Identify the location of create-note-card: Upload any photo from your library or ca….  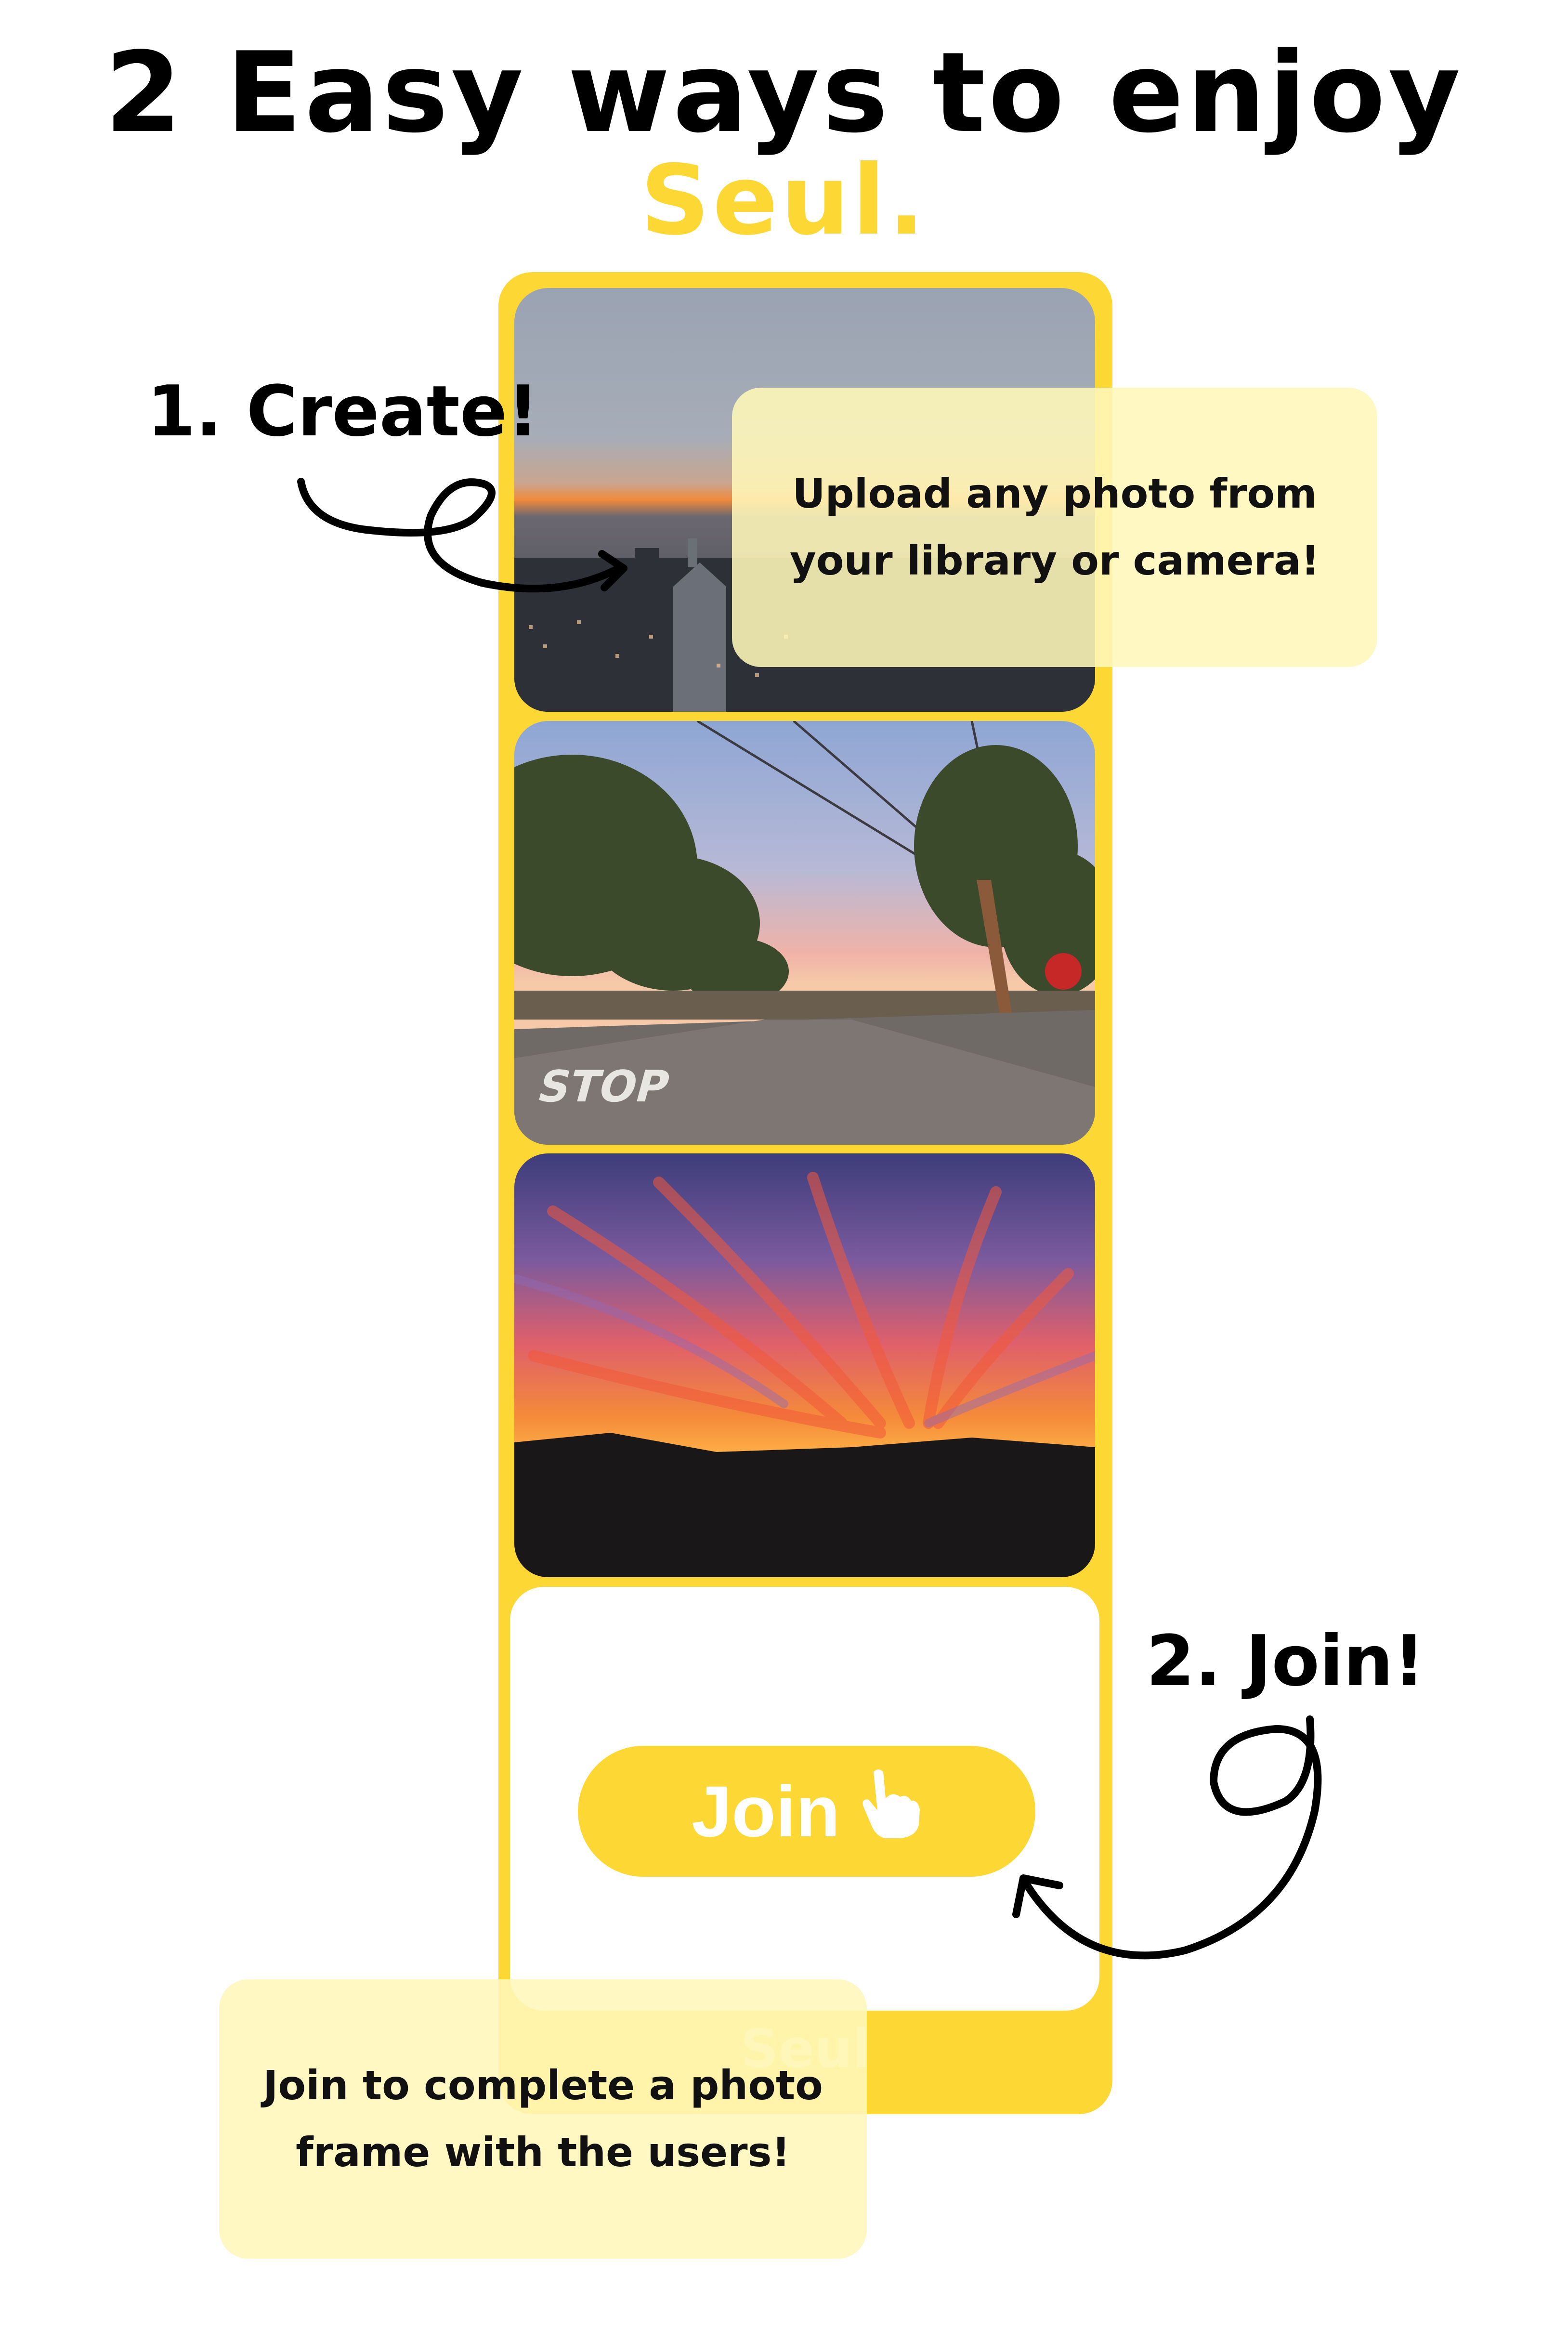
(1054, 527).